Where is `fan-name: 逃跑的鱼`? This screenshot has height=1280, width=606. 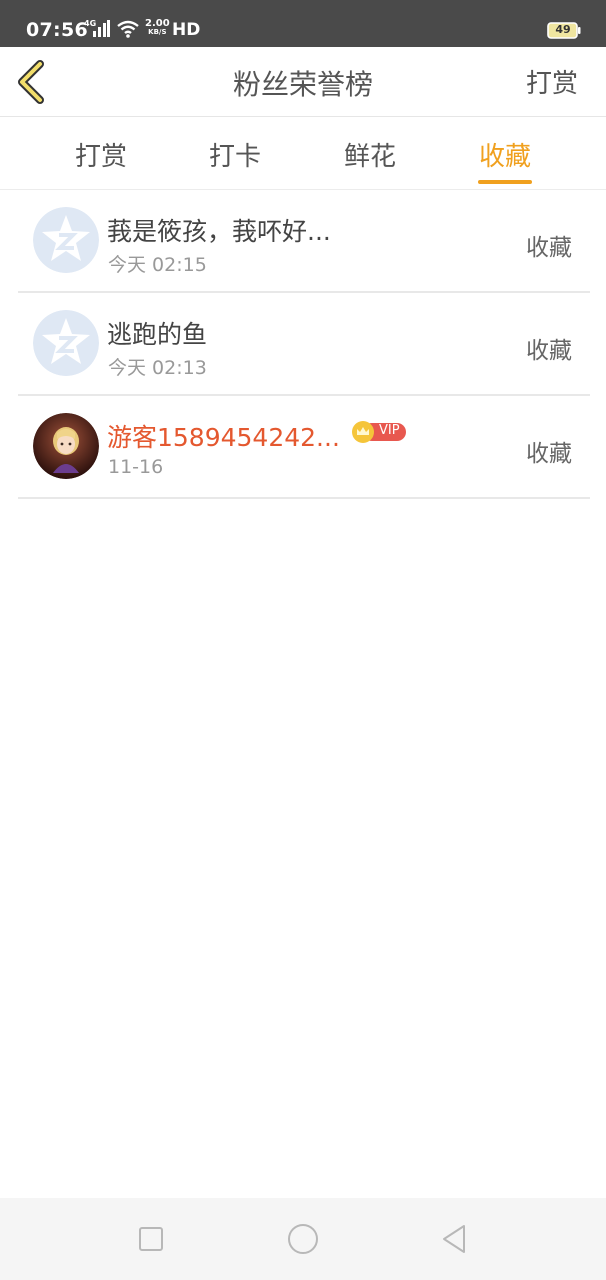 fan-name: 逃跑的鱼 is located at coordinates (157, 334).